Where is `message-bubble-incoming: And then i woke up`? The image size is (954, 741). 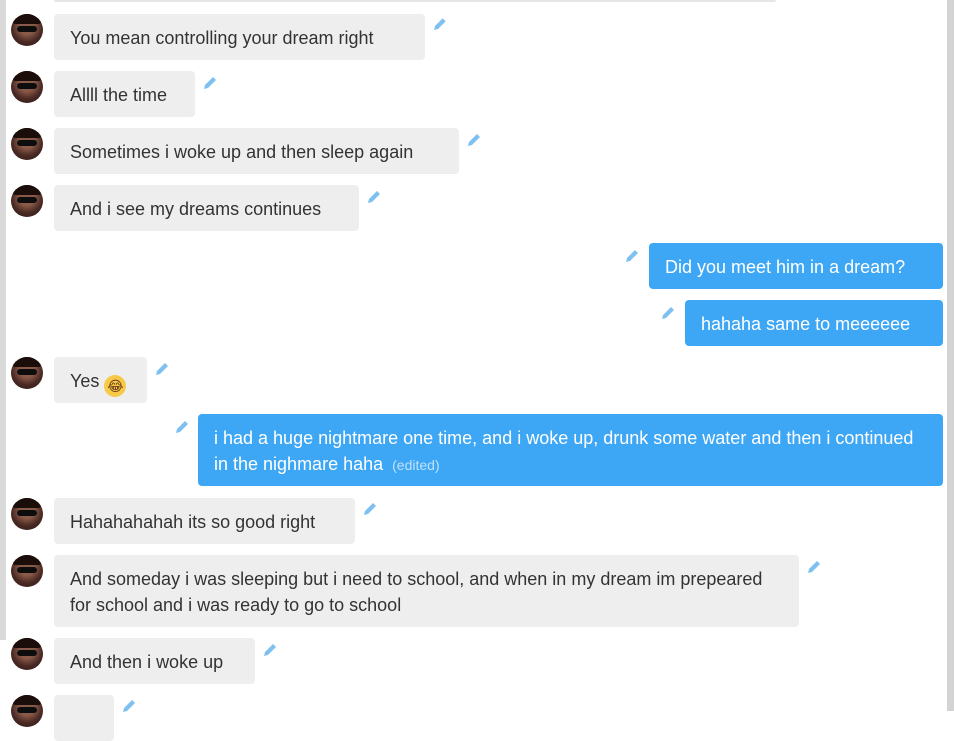
message-bubble-incoming: And then i woke up is located at coordinates (154, 661).